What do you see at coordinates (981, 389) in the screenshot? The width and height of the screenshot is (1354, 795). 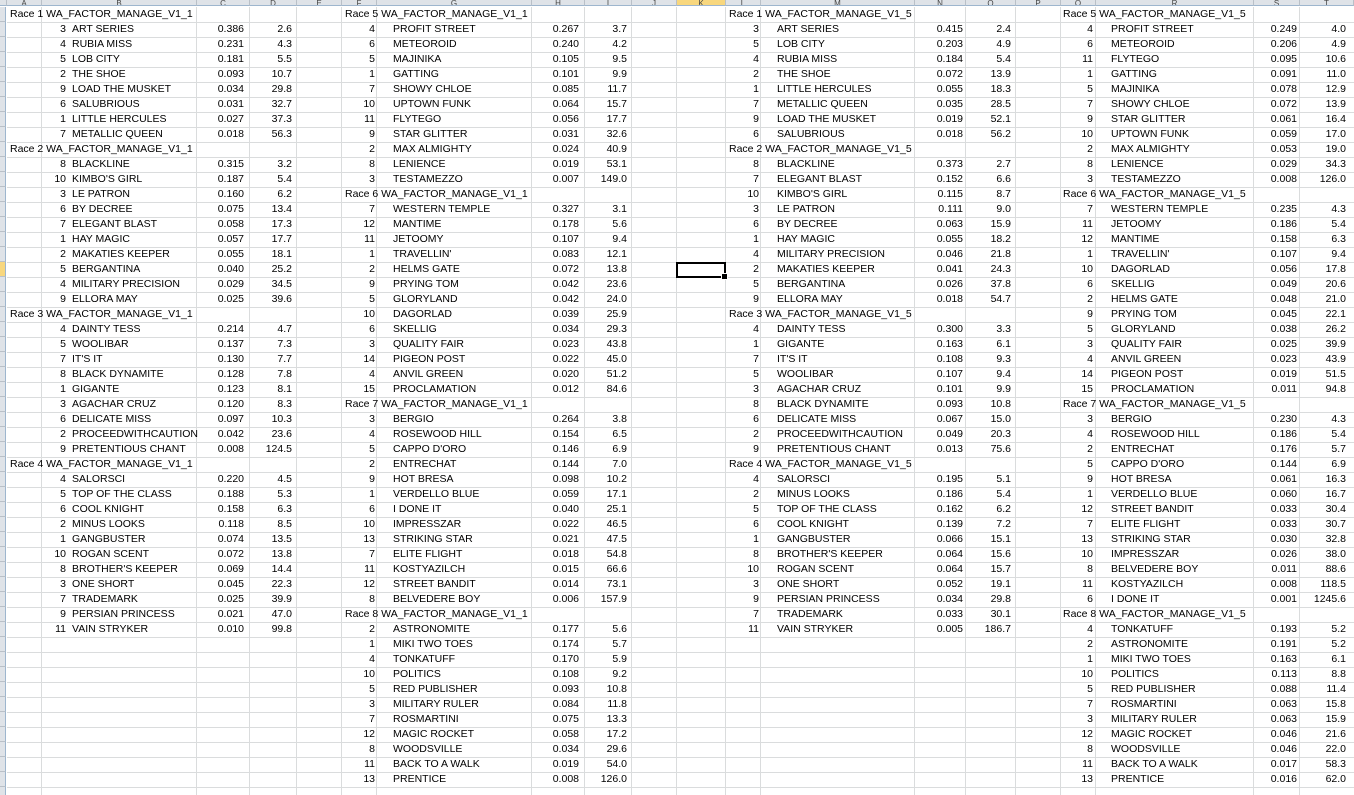 I see `price-cell: 9.9` at bounding box center [981, 389].